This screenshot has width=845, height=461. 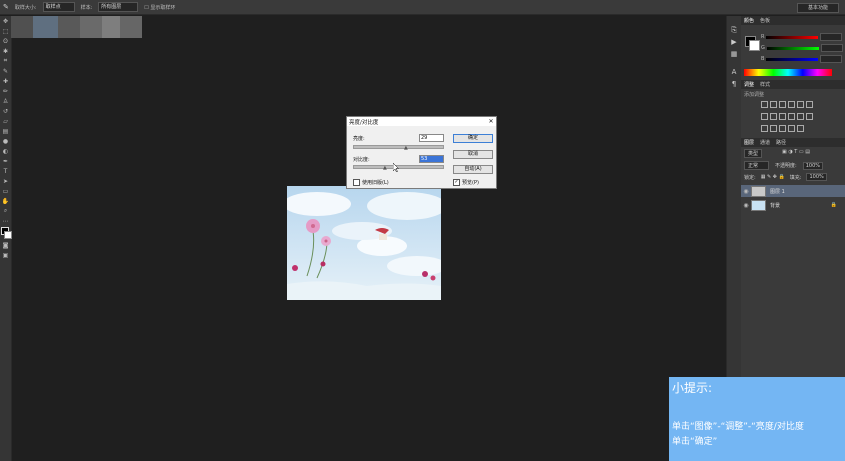 I want to click on layer-kind-select: 类型, so click(x=753, y=153).